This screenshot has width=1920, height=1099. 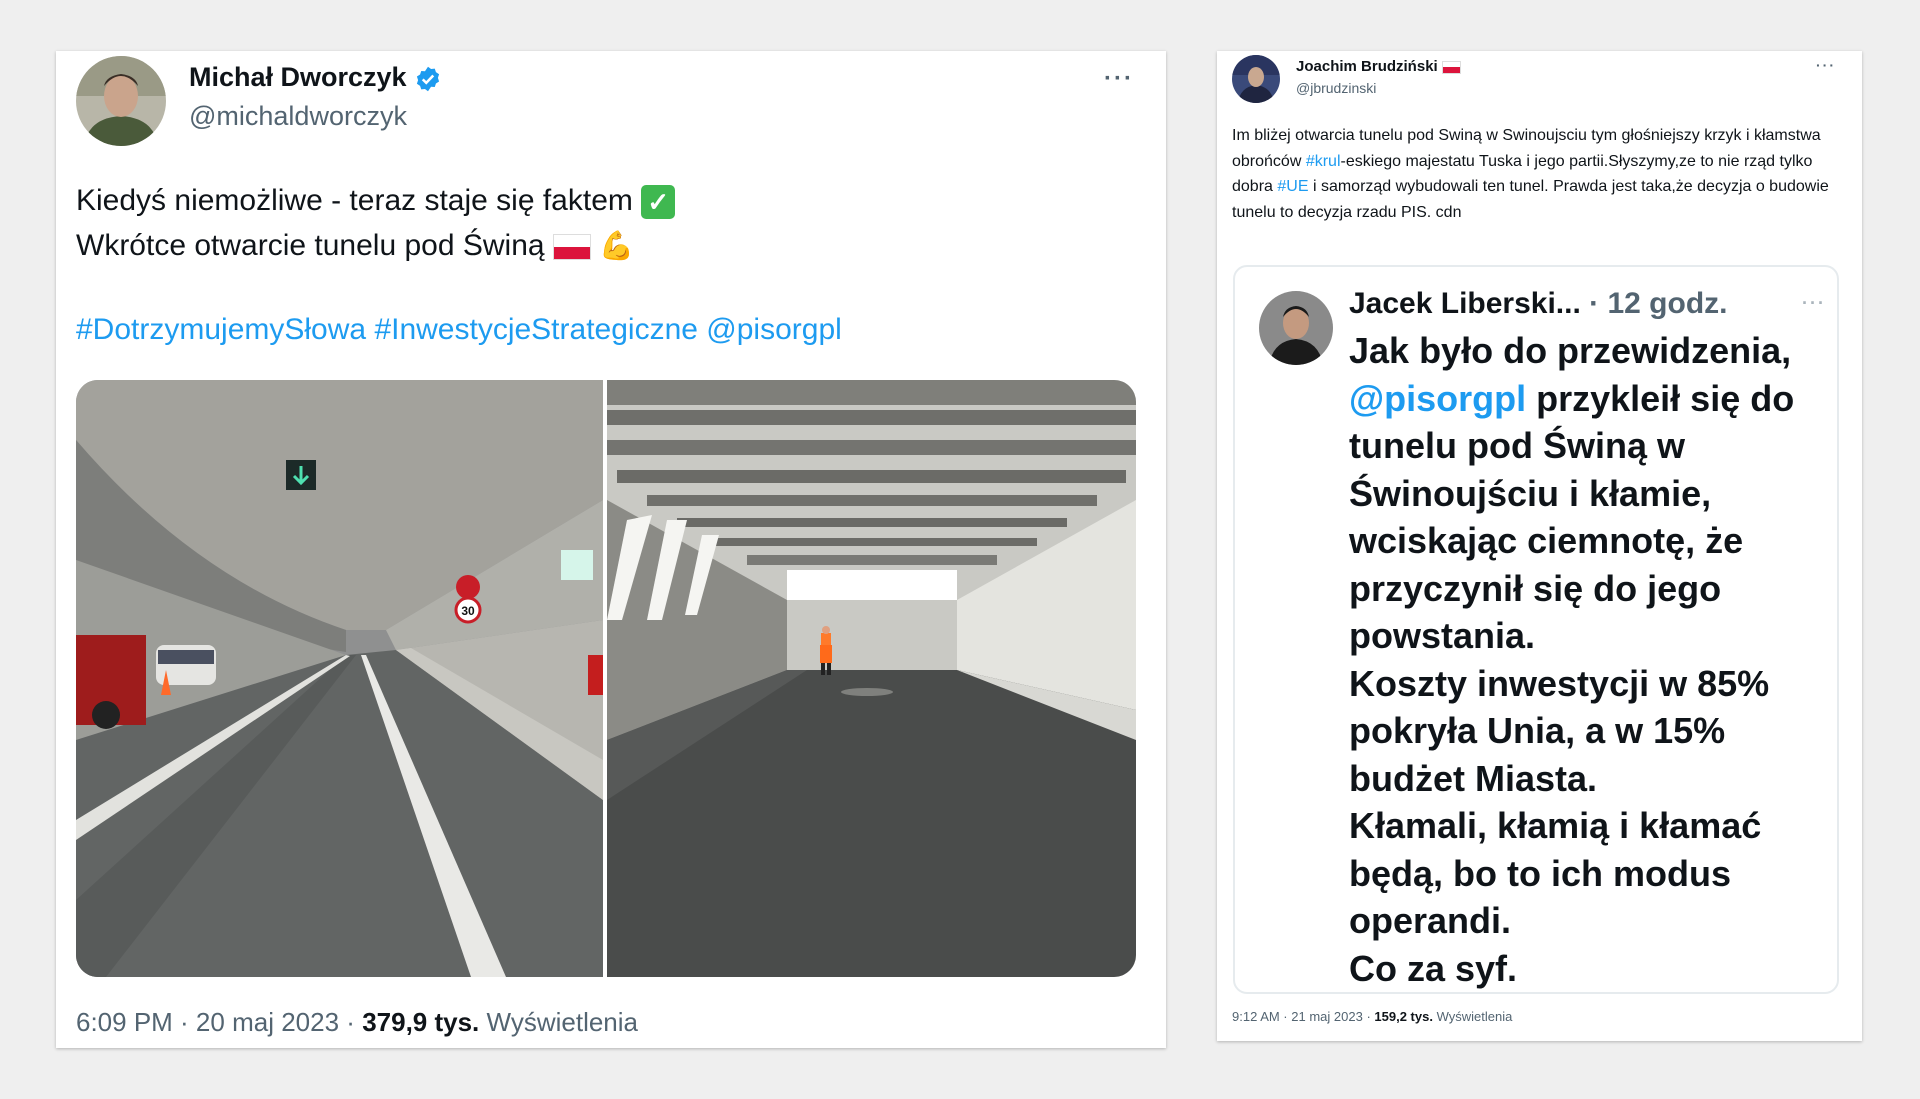 I want to click on quoted-time: · 12 godz., so click(x=1658, y=303).